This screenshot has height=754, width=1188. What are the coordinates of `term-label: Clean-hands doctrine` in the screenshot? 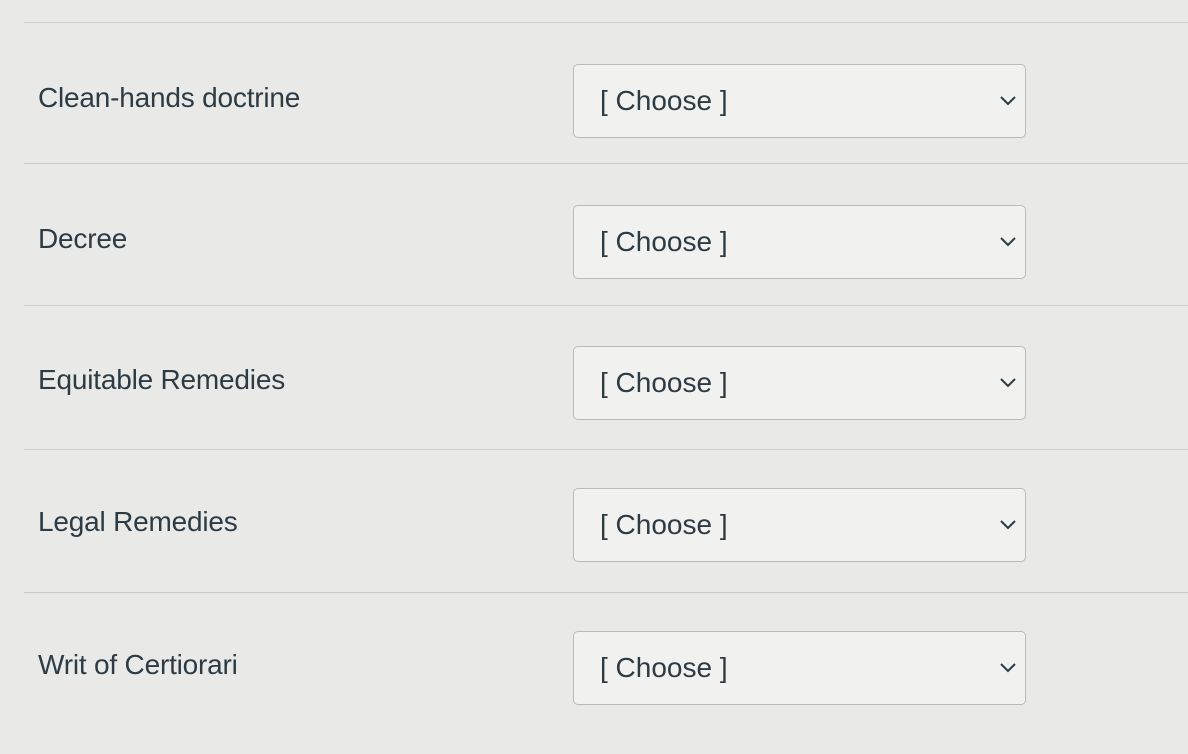 It's located at (169, 97).